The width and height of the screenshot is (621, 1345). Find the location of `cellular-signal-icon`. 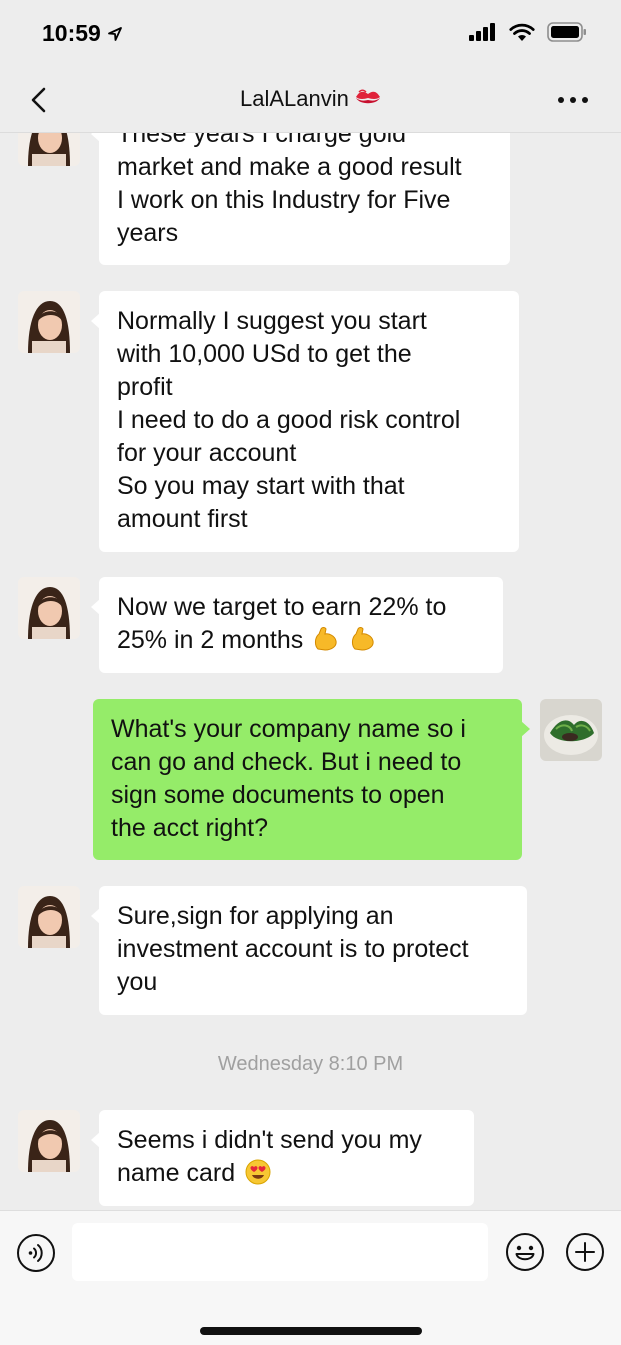

cellular-signal-icon is located at coordinates (482, 32).